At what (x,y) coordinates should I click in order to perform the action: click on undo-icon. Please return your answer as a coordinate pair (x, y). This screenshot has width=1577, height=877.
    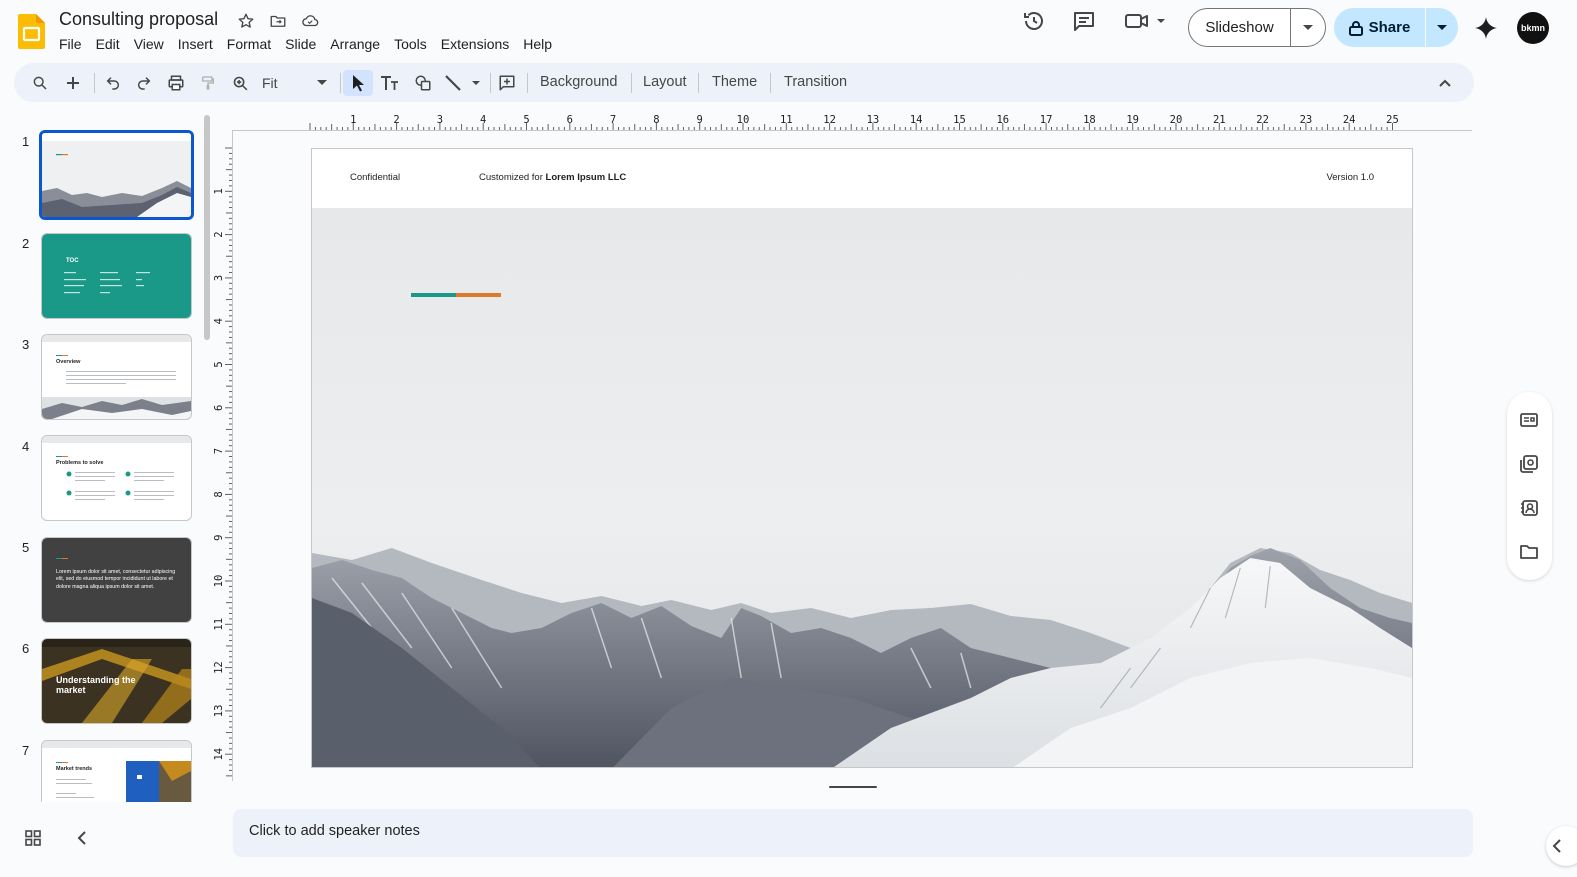
    Looking at the image, I should click on (113, 83).